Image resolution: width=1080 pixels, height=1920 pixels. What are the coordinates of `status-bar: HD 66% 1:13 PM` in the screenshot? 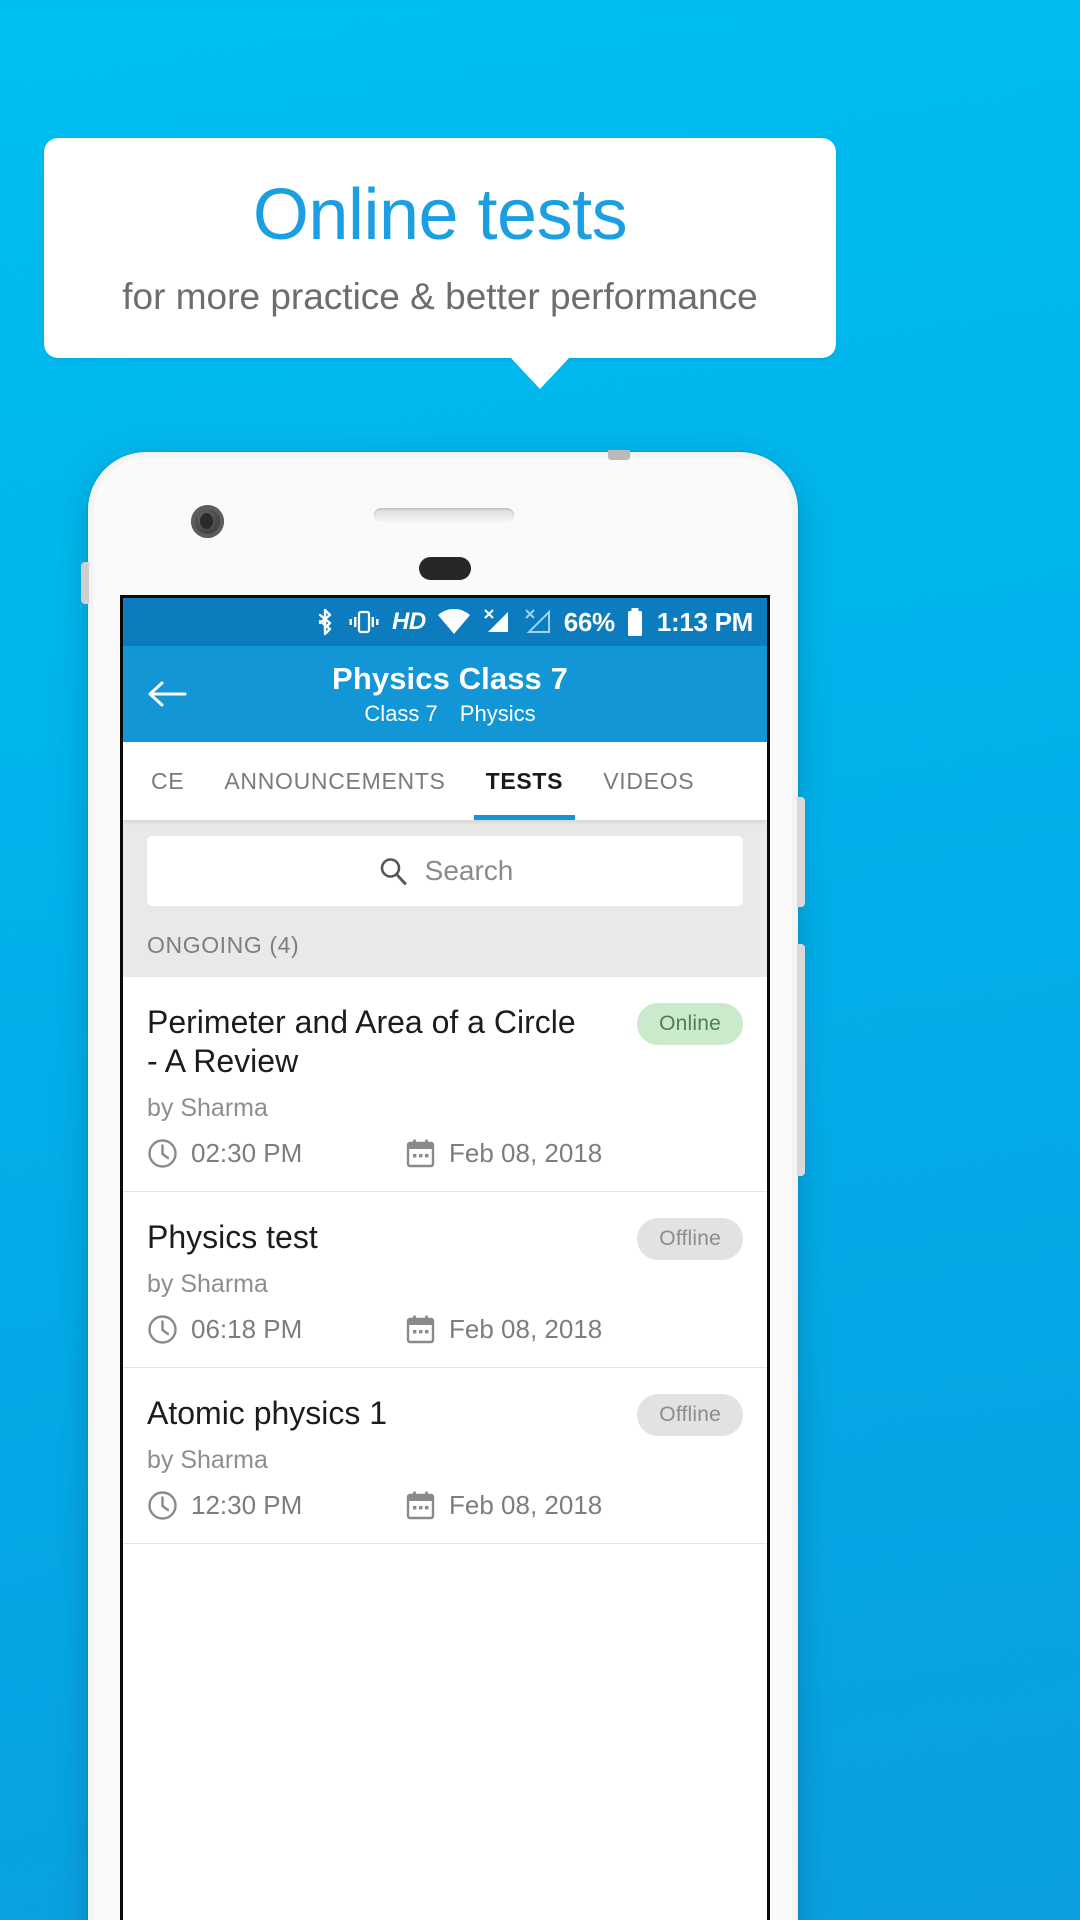 It's located at (445, 622).